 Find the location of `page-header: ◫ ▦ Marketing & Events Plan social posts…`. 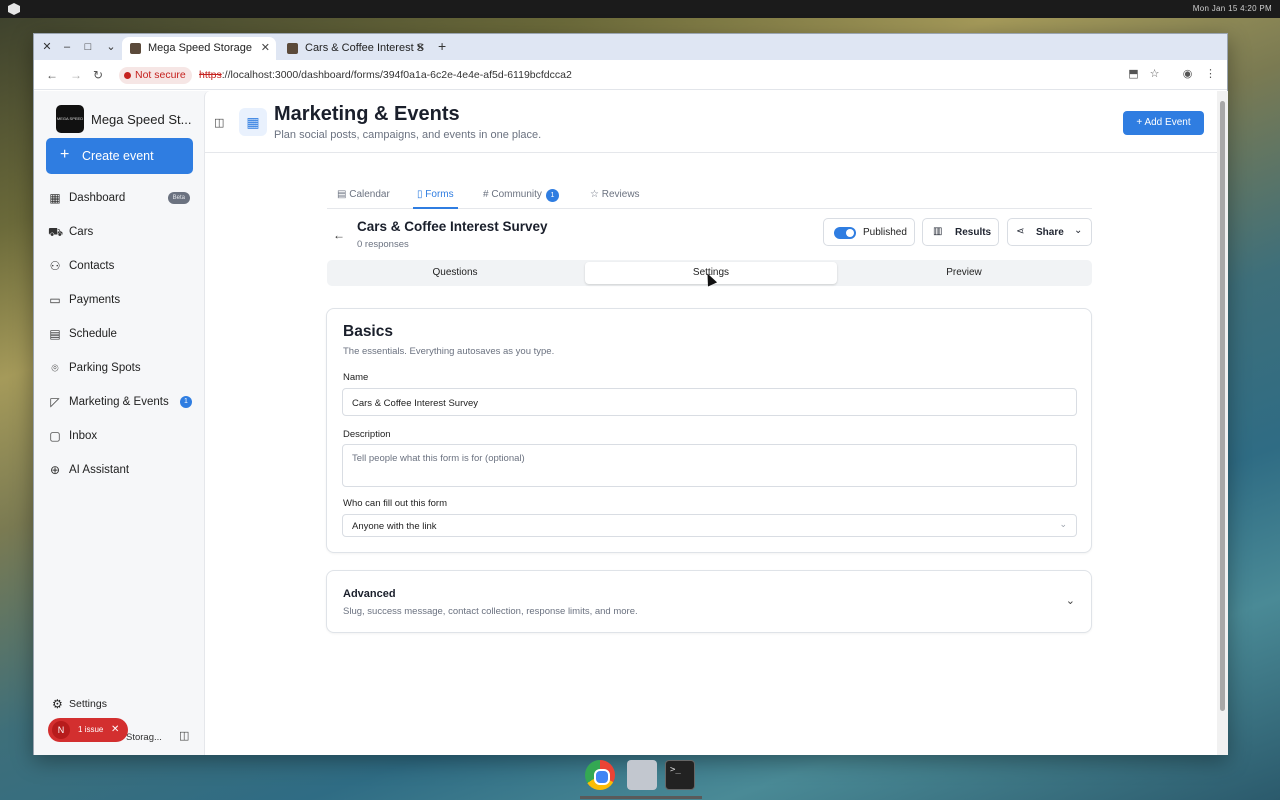

page-header: ◫ ▦ Marketing & Events Plan social posts… is located at coordinates (711, 122).